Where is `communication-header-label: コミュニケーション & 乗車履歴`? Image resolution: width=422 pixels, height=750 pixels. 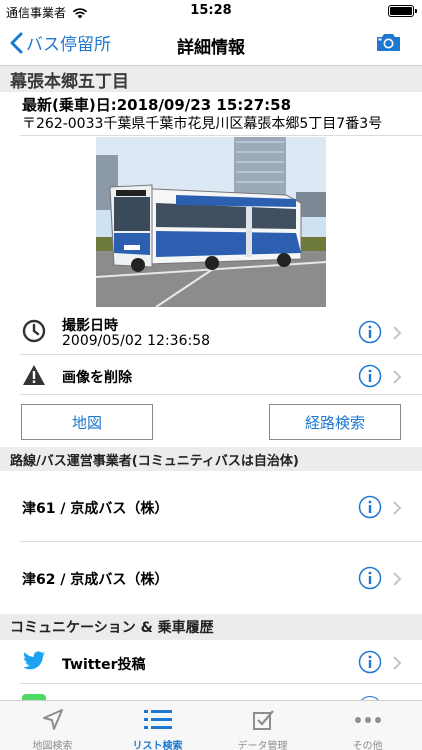 communication-header-label: コミュニケーション & 乗車履歴 is located at coordinates (112, 628).